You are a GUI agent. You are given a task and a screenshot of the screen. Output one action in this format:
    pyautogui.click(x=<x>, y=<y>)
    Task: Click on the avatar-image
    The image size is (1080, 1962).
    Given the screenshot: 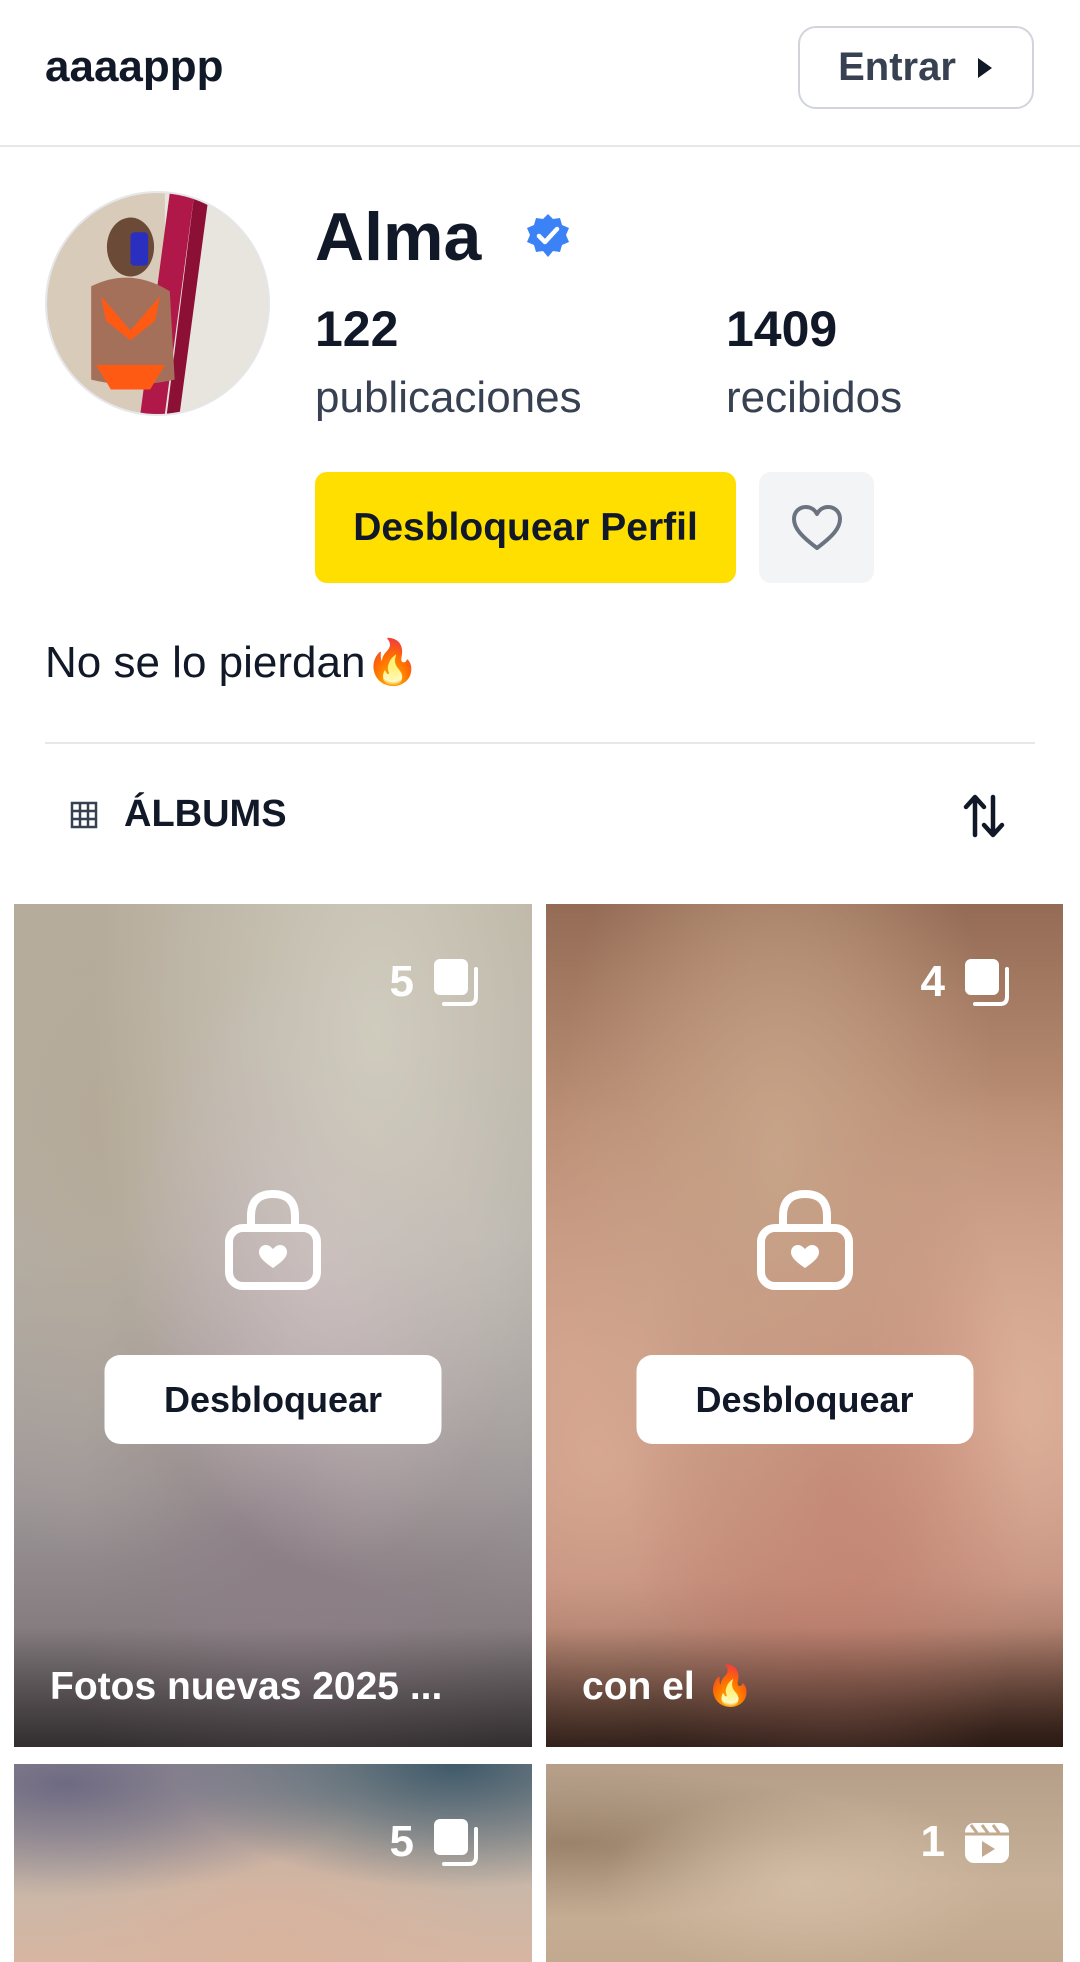 What is the action you would take?
    pyautogui.click(x=157, y=303)
    